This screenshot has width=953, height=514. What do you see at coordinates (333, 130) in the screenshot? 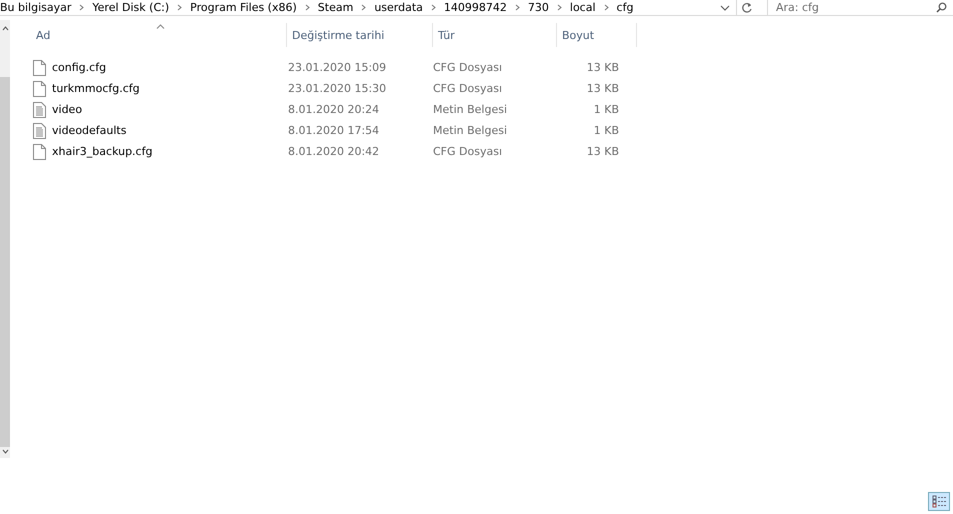
I see `modified-date: 8.01.2020 17:54` at bounding box center [333, 130].